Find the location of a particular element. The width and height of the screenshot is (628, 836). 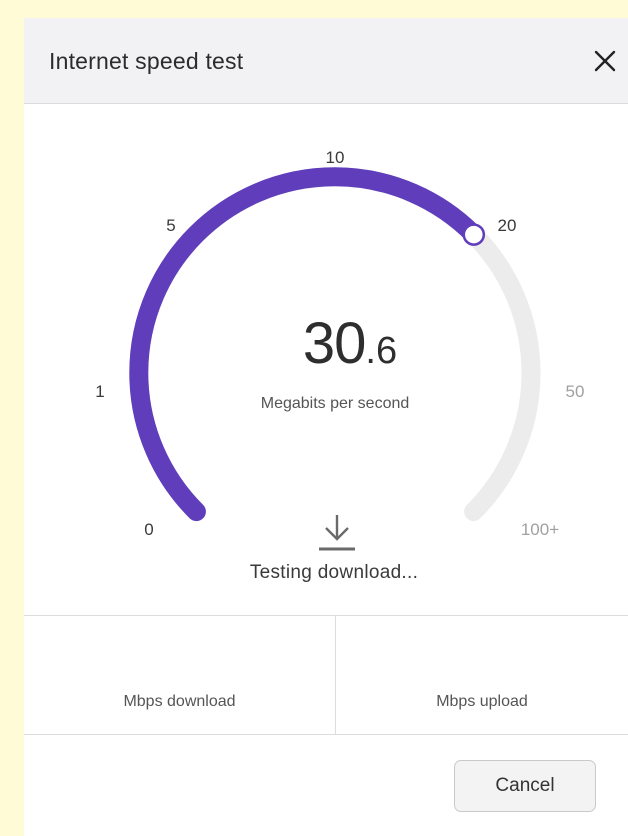

tick-label-5: 5 is located at coordinates (170, 225).